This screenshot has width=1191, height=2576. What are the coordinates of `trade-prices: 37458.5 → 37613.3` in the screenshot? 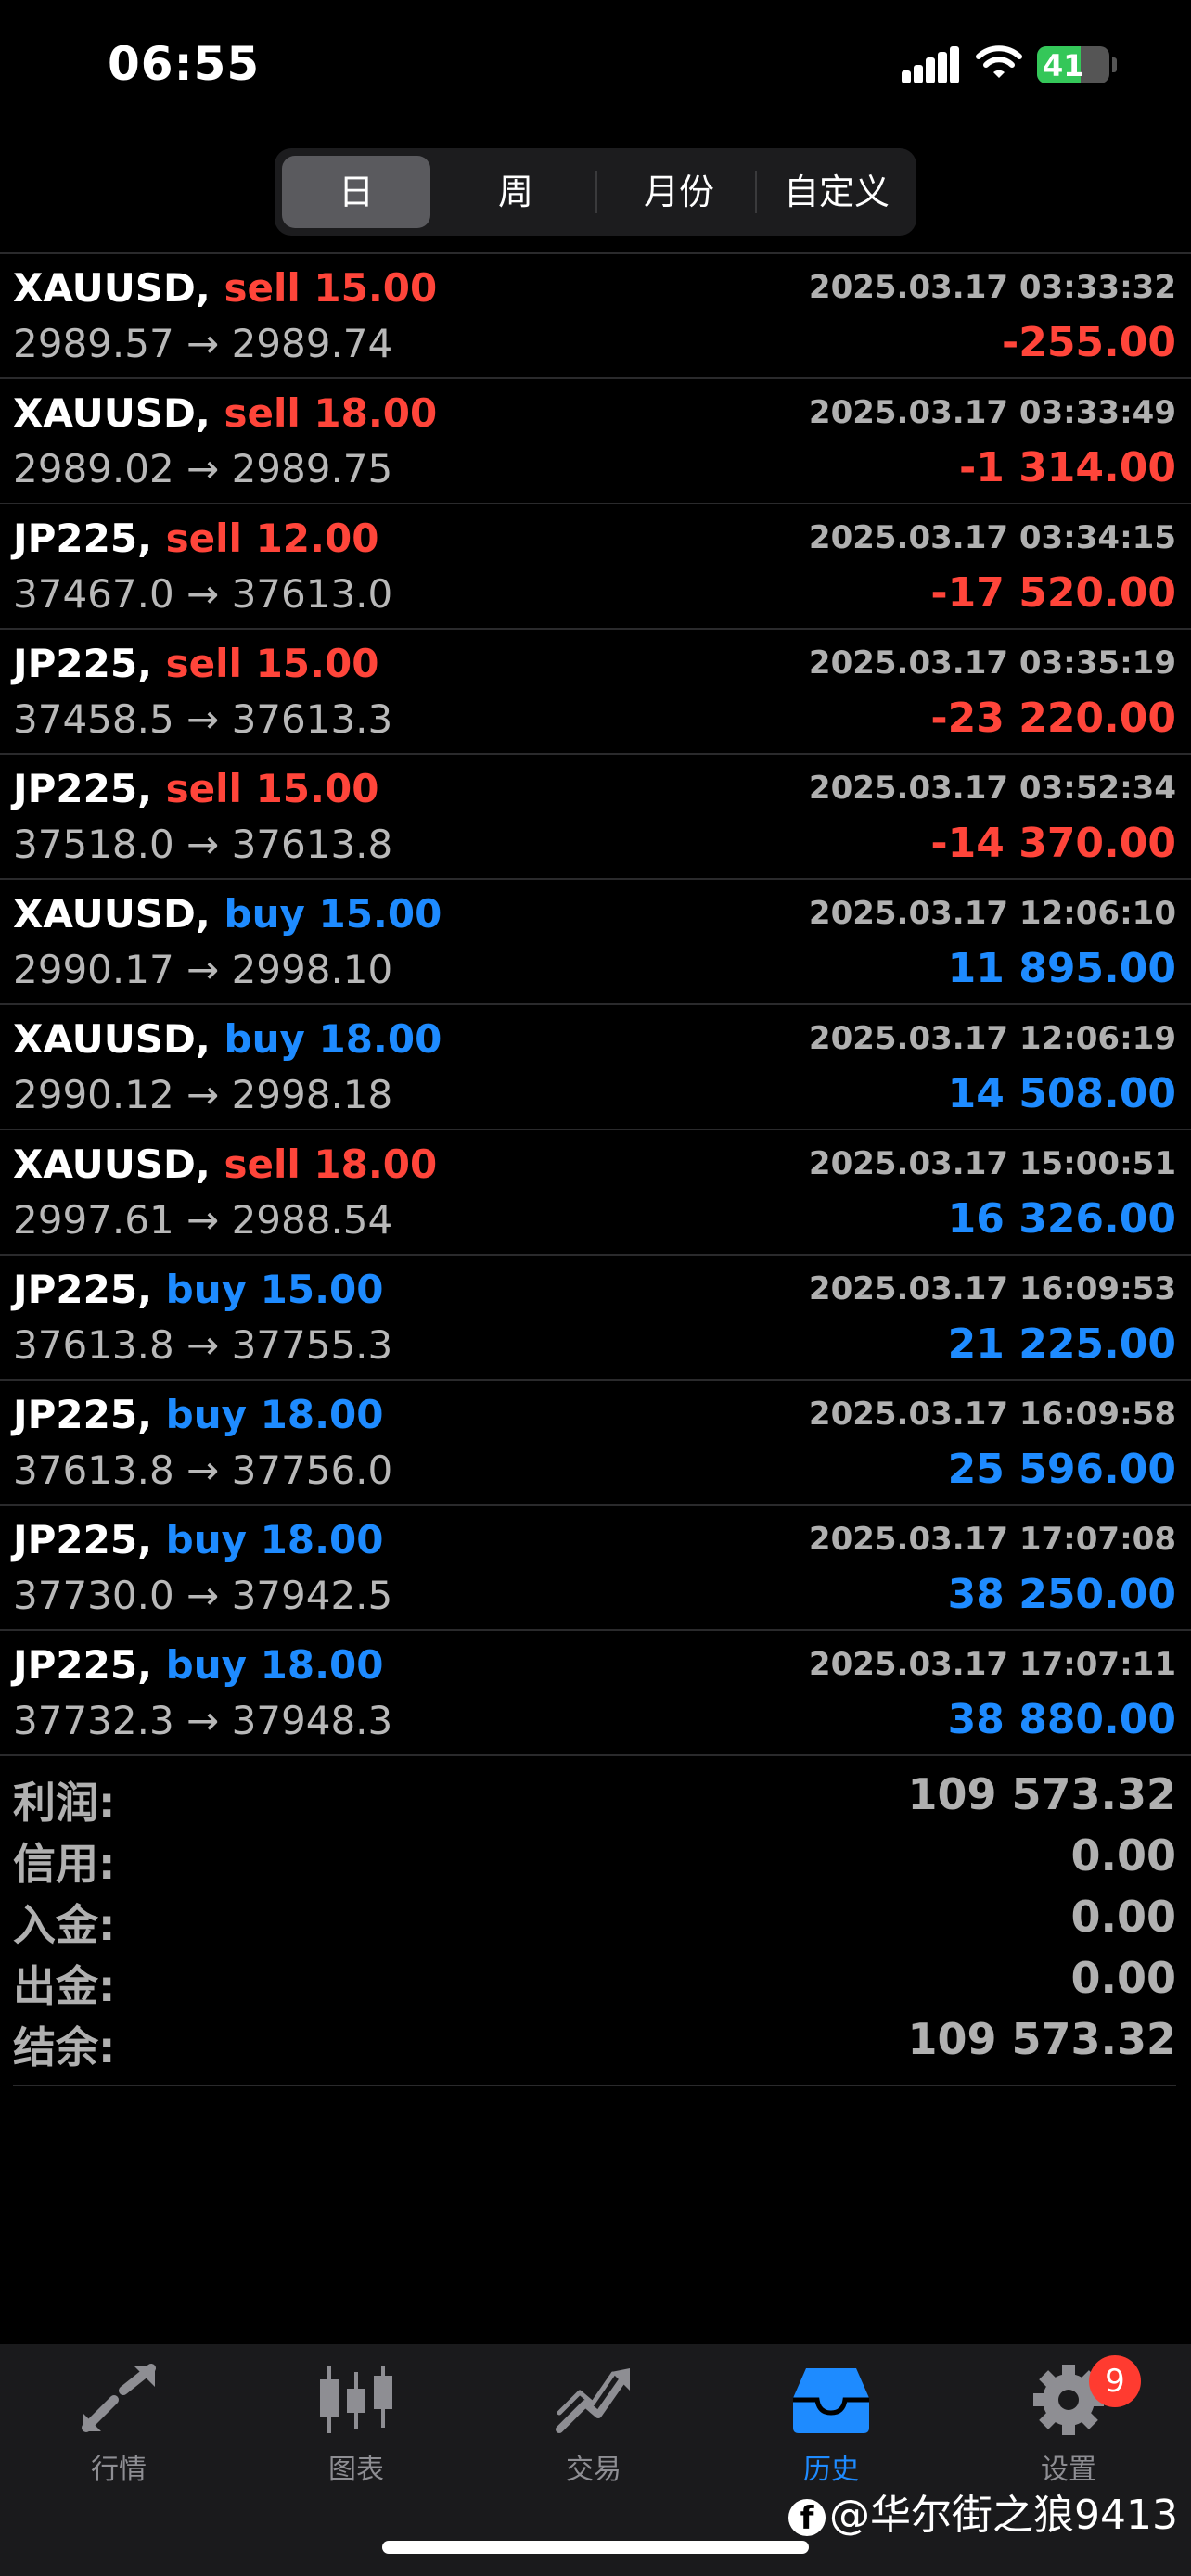 It's located at (203, 719).